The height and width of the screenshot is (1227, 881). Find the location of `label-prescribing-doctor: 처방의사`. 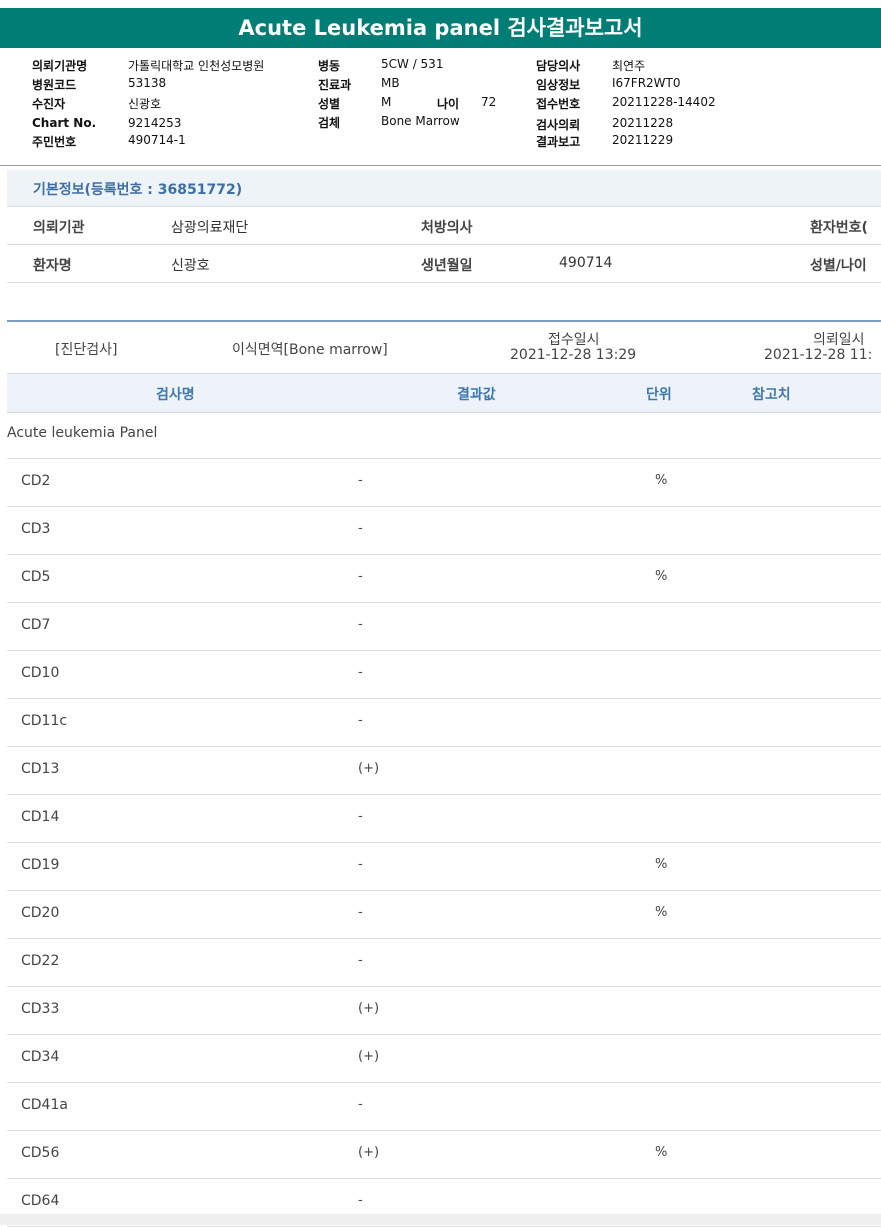

label-prescribing-doctor: 처방의사 is located at coordinates (447, 228).